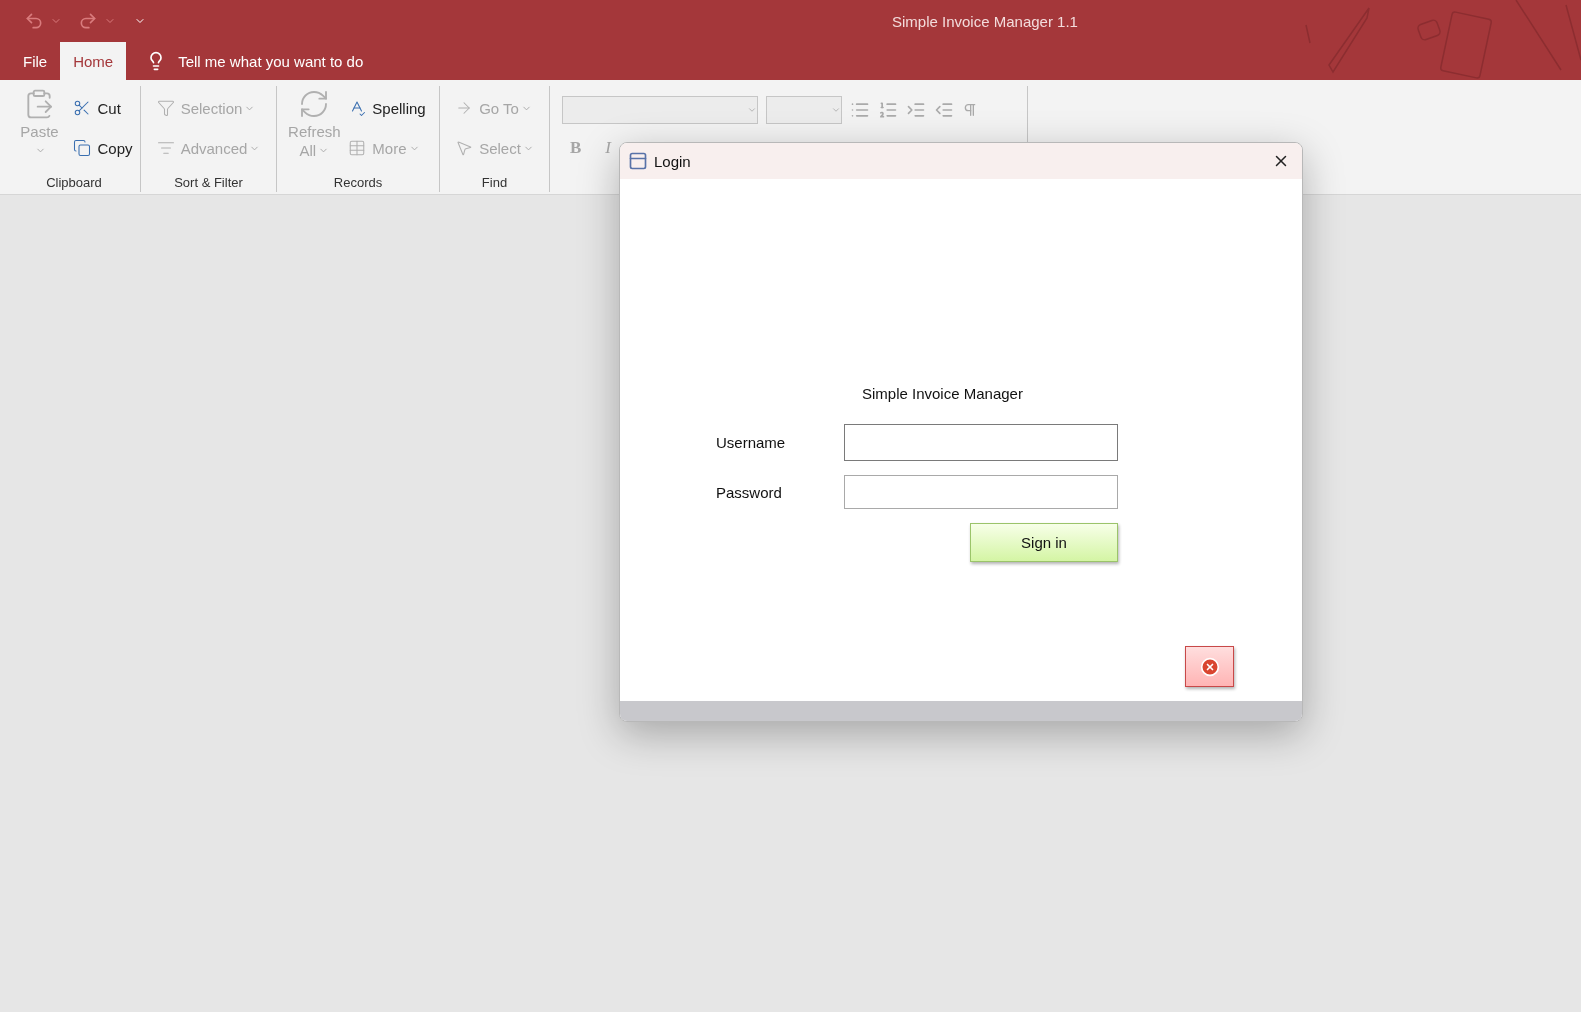 The height and width of the screenshot is (1012, 1581). I want to click on pilcrow-icon, so click(970, 110).